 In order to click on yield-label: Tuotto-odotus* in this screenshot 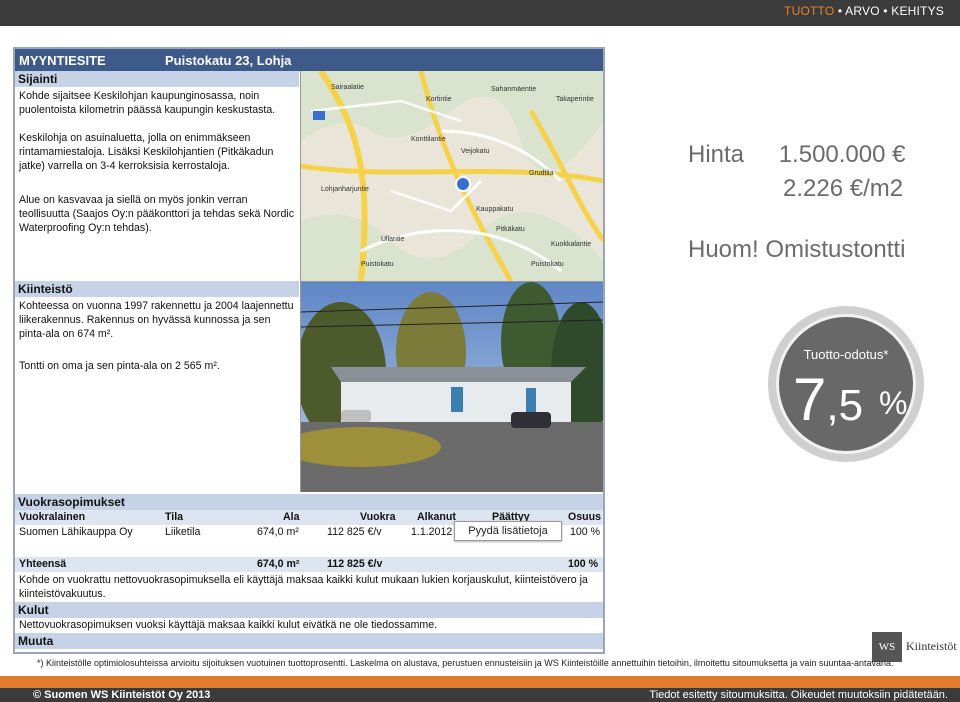, I will do `click(846, 354)`.